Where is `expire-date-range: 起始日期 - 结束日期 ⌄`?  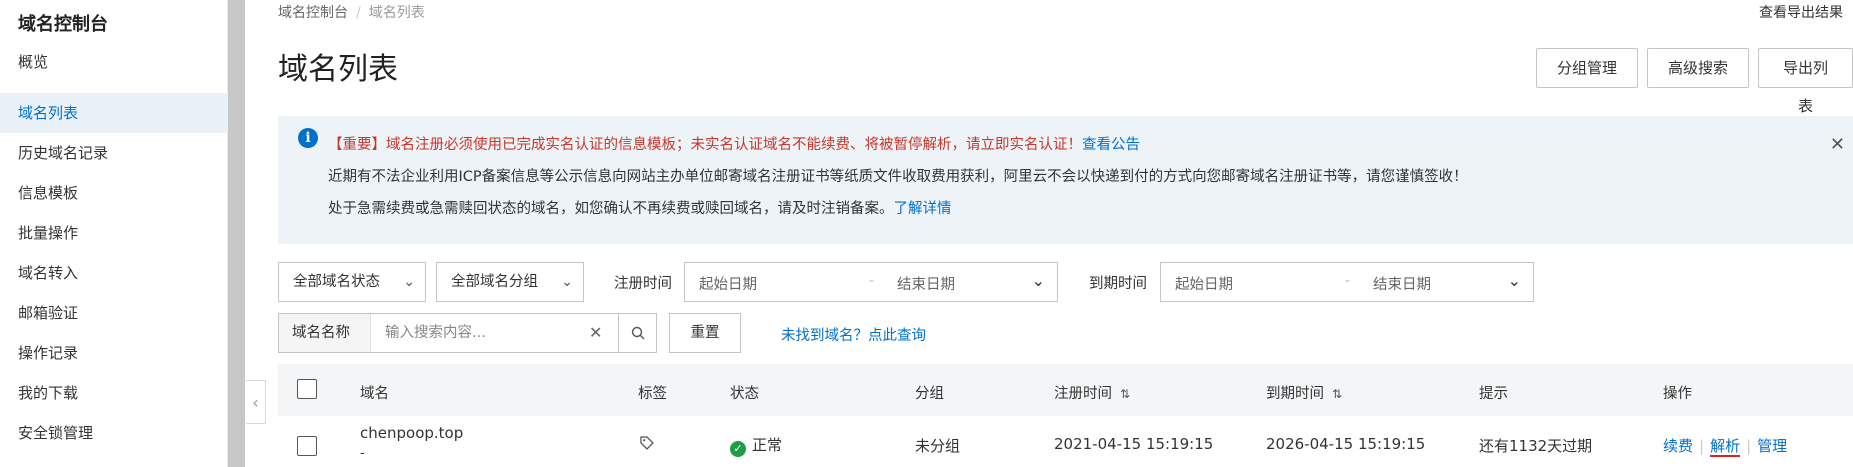
expire-date-range: 起始日期 - 结束日期 ⌄ is located at coordinates (1347, 282).